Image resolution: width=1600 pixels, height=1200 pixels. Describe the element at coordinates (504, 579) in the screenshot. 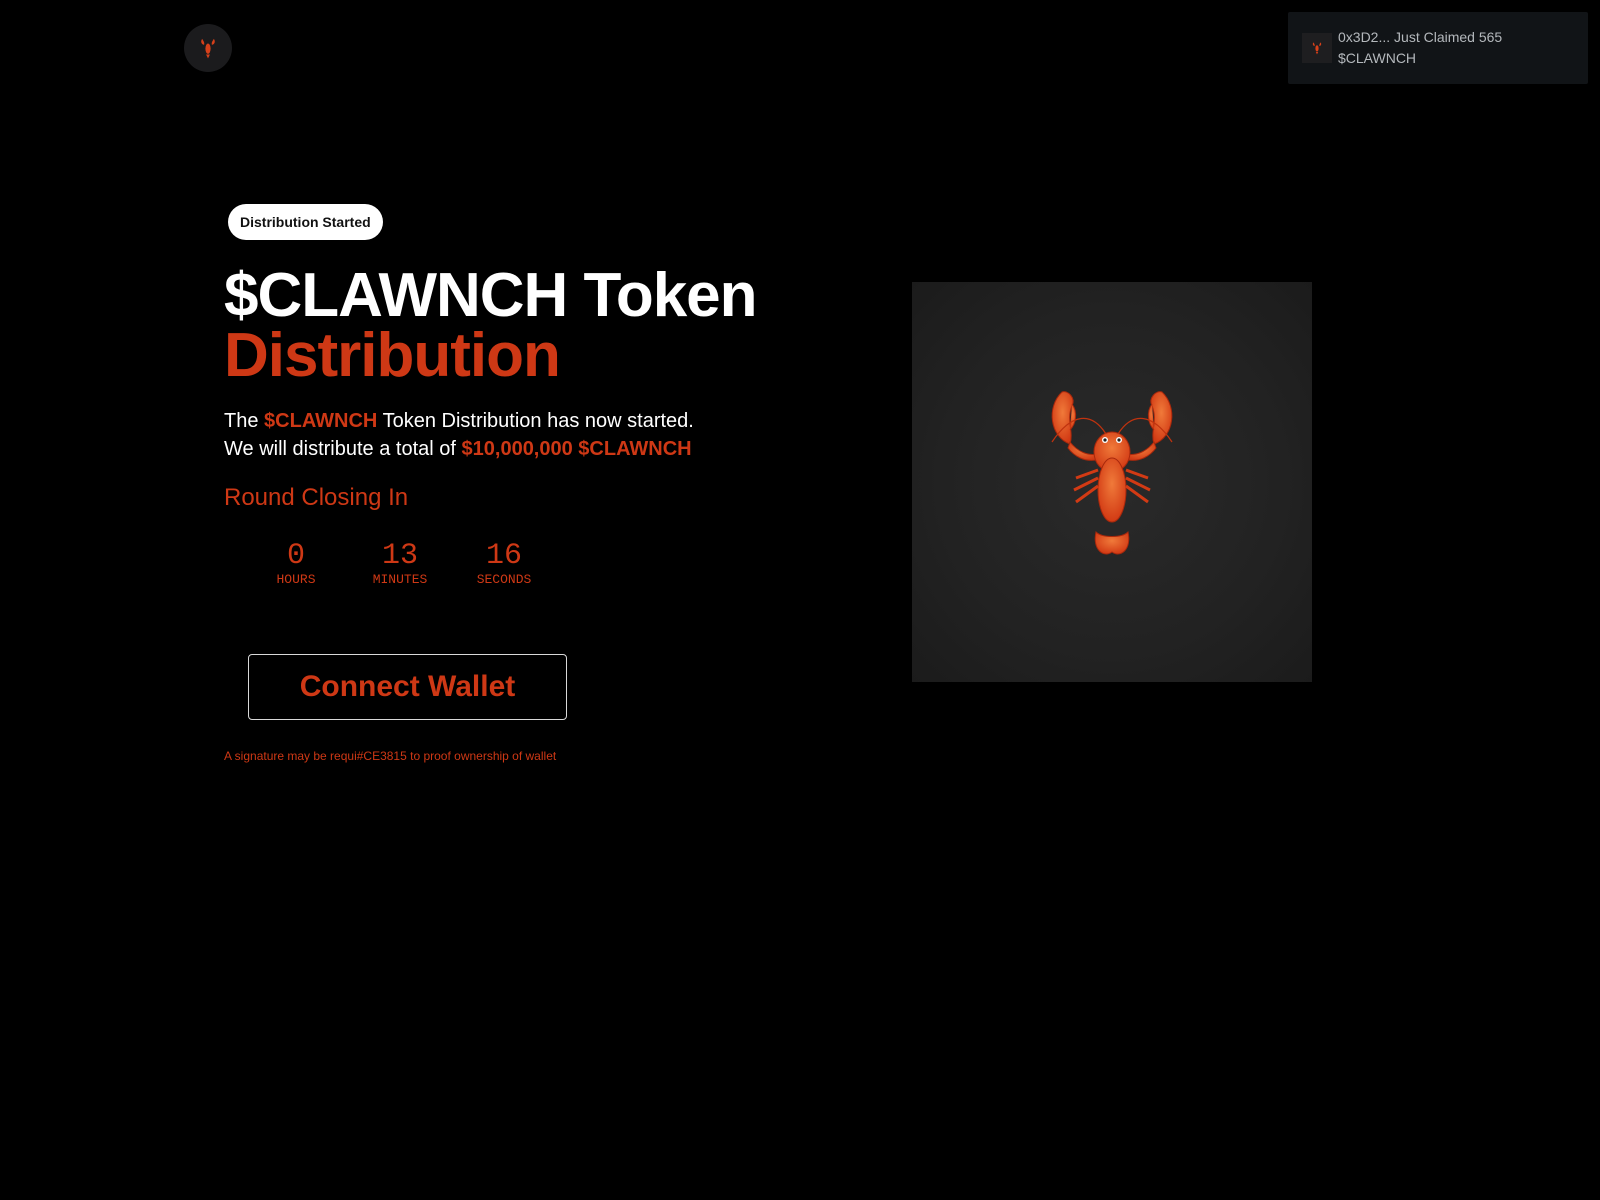

I see `seconds-label: SECONDS` at that location.